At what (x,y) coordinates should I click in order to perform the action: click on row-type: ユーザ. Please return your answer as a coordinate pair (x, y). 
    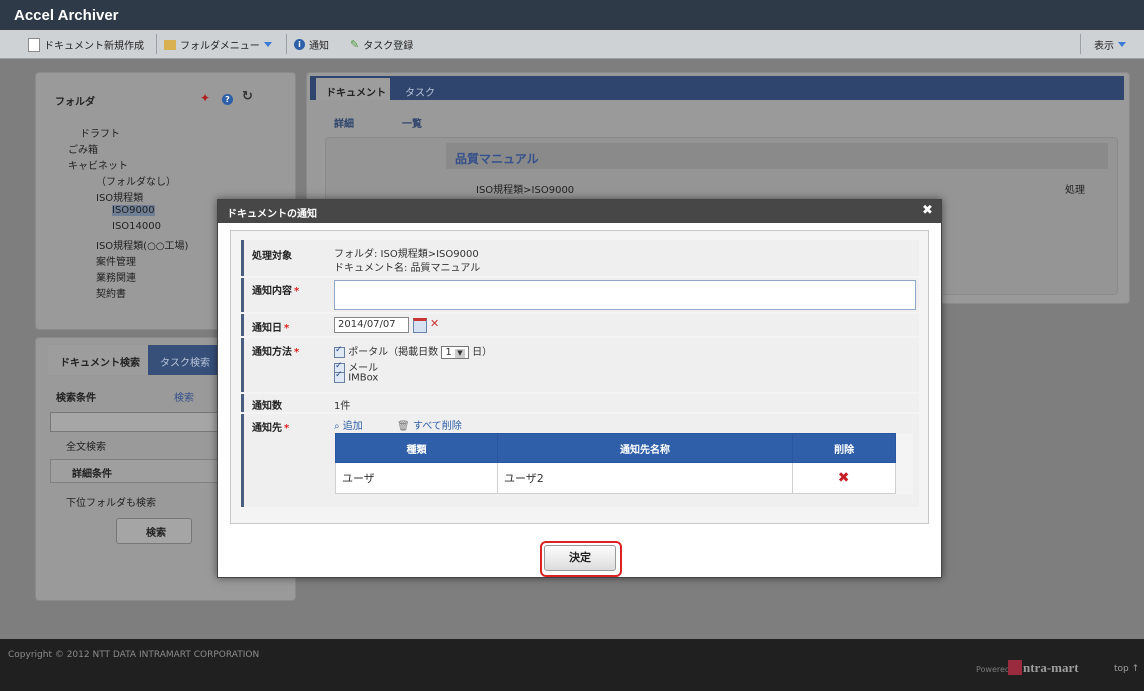
    Looking at the image, I should click on (416, 478).